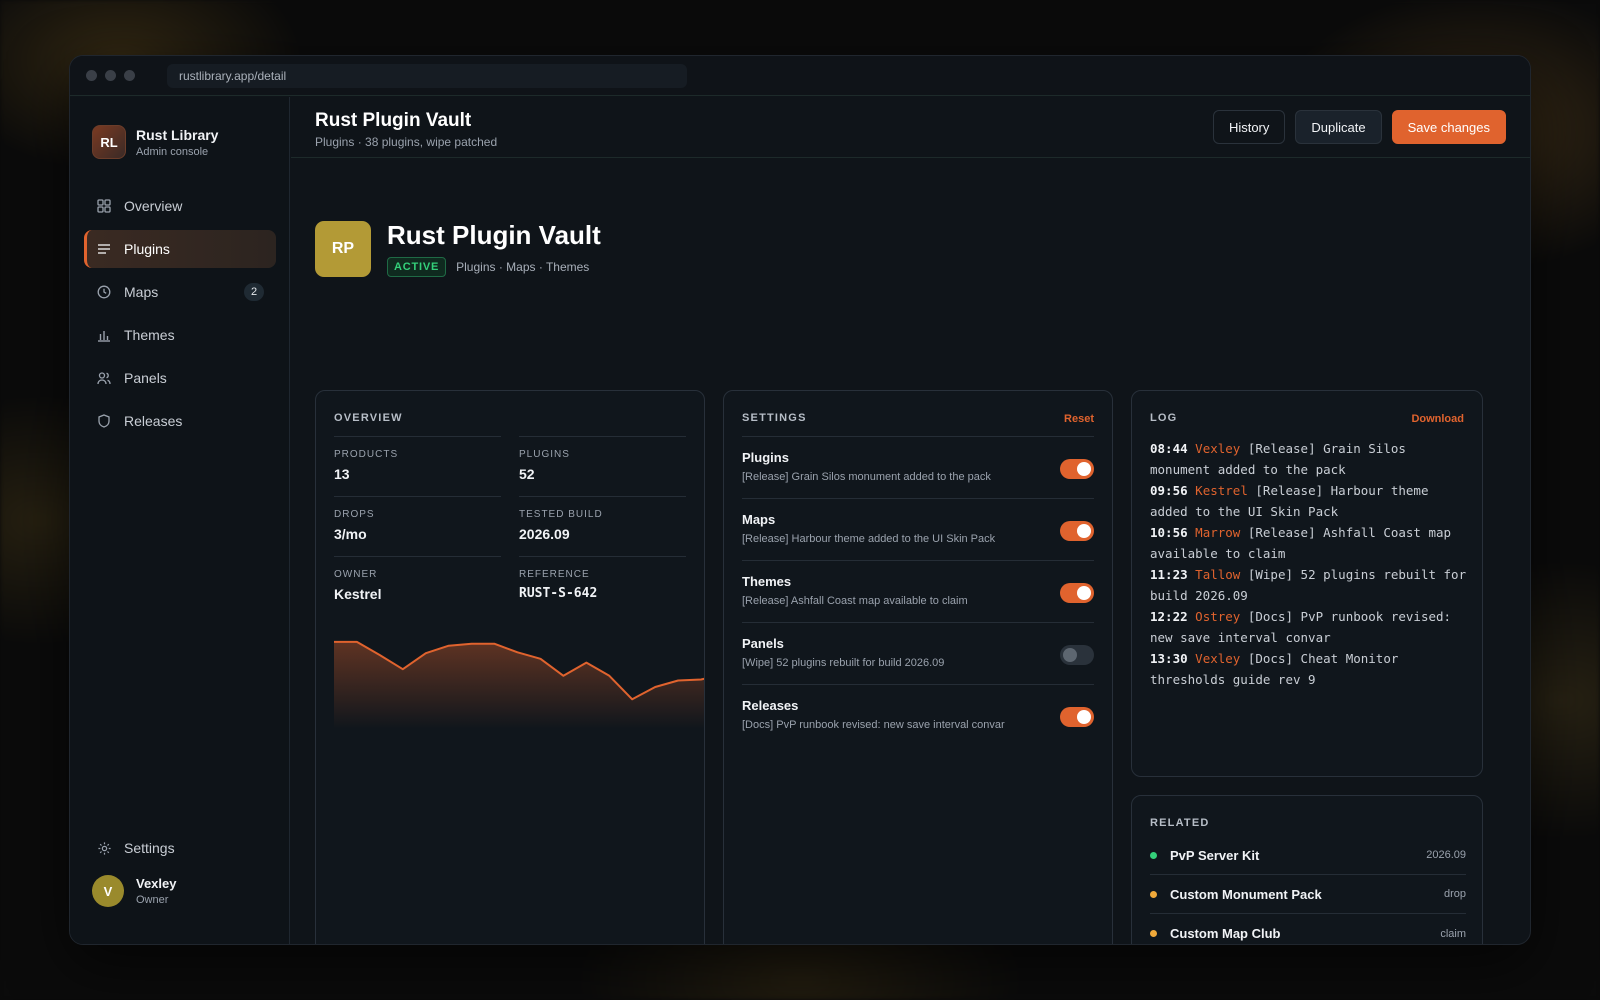 The width and height of the screenshot is (1600, 1000). What do you see at coordinates (153, 206) in the screenshot?
I see `sidebar-item-label: Overview` at bounding box center [153, 206].